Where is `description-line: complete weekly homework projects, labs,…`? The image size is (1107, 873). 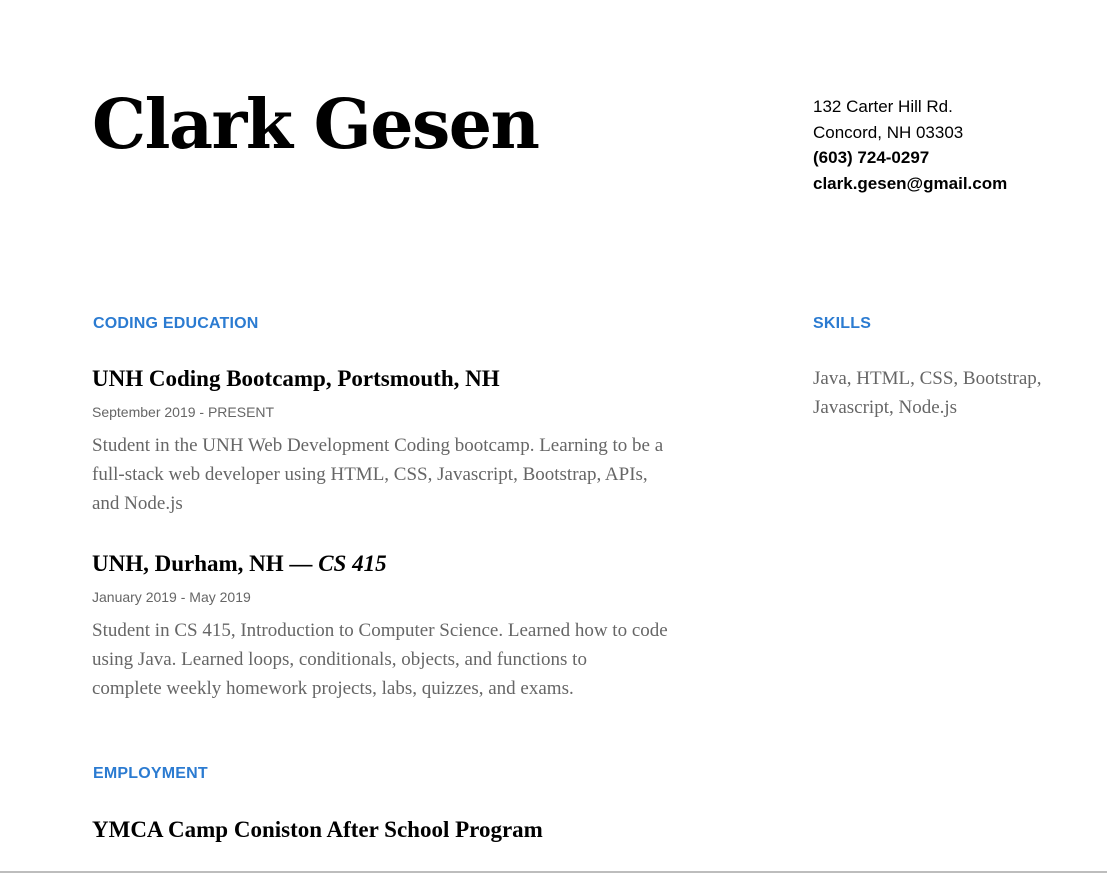 description-line: complete weekly homework projects, labs,… is located at coordinates (333, 688).